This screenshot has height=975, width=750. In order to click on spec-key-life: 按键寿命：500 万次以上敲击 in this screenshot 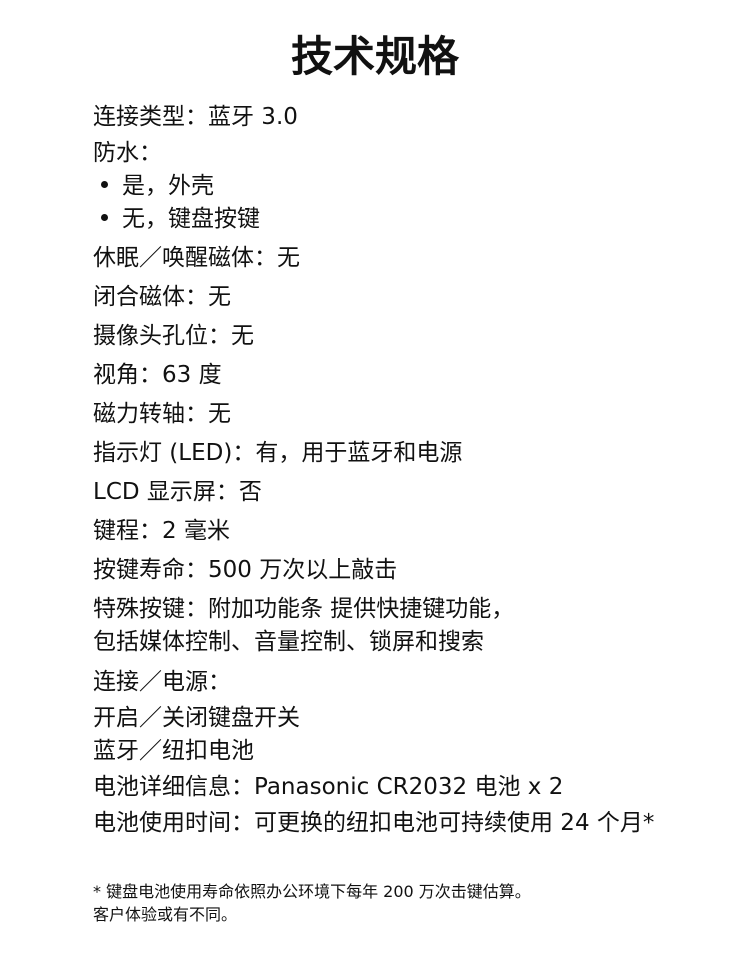, I will do `click(245, 570)`.